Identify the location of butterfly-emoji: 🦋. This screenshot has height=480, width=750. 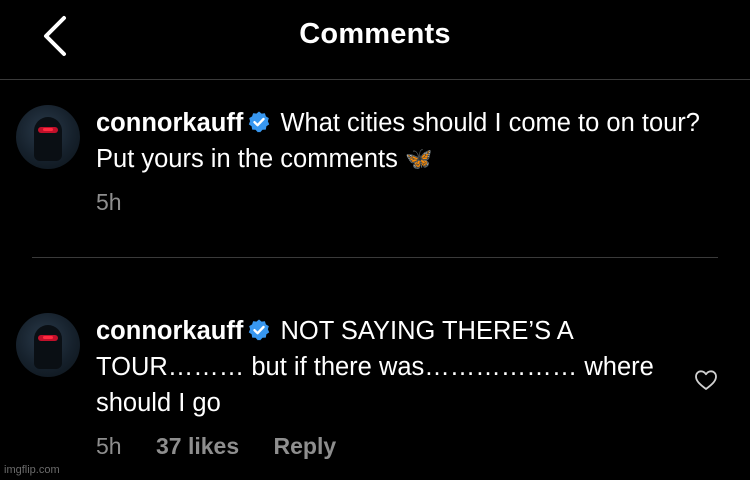
(418, 158).